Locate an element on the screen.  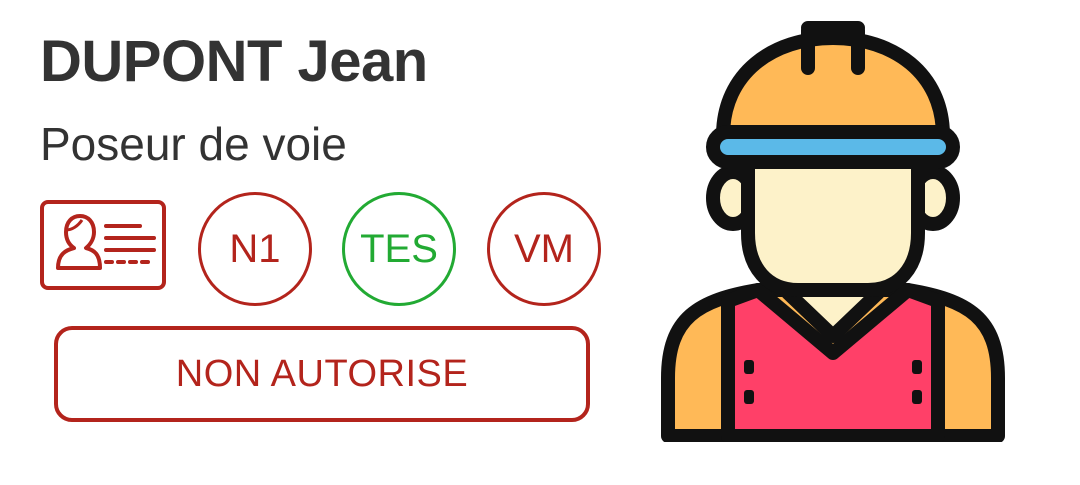
badge-vm: VM is located at coordinates (544, 249).